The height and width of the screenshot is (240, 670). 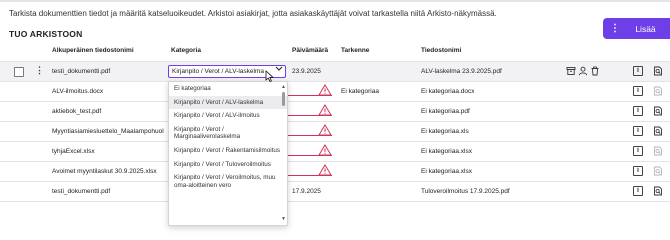 What do you see at coordinates (228, 89) in the screenshot?
I see `dropdown-option: Ei kategoriaa` at bounding box center [228, 89].